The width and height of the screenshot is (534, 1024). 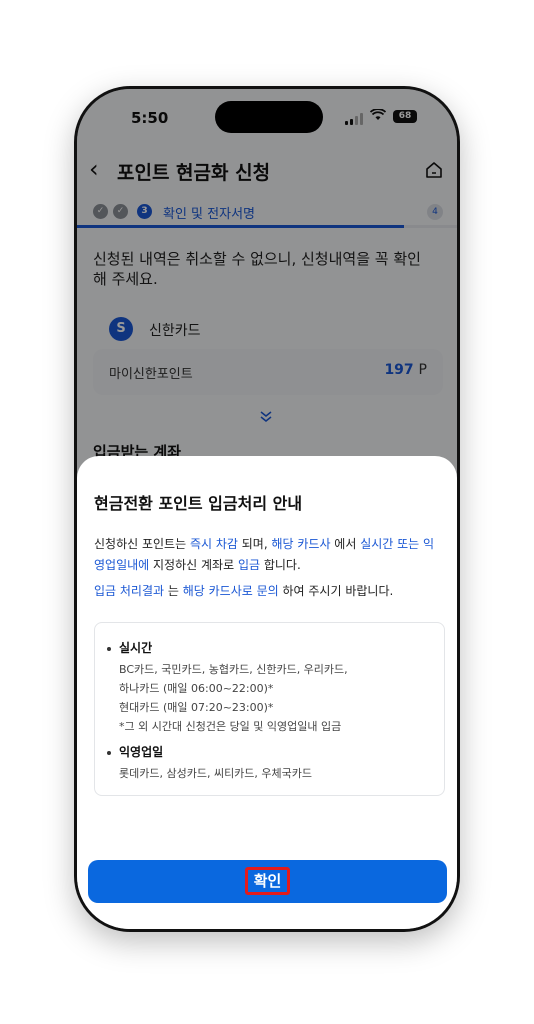 I want to click on confirm-button-label: 확인, so click(x=267, y=881).